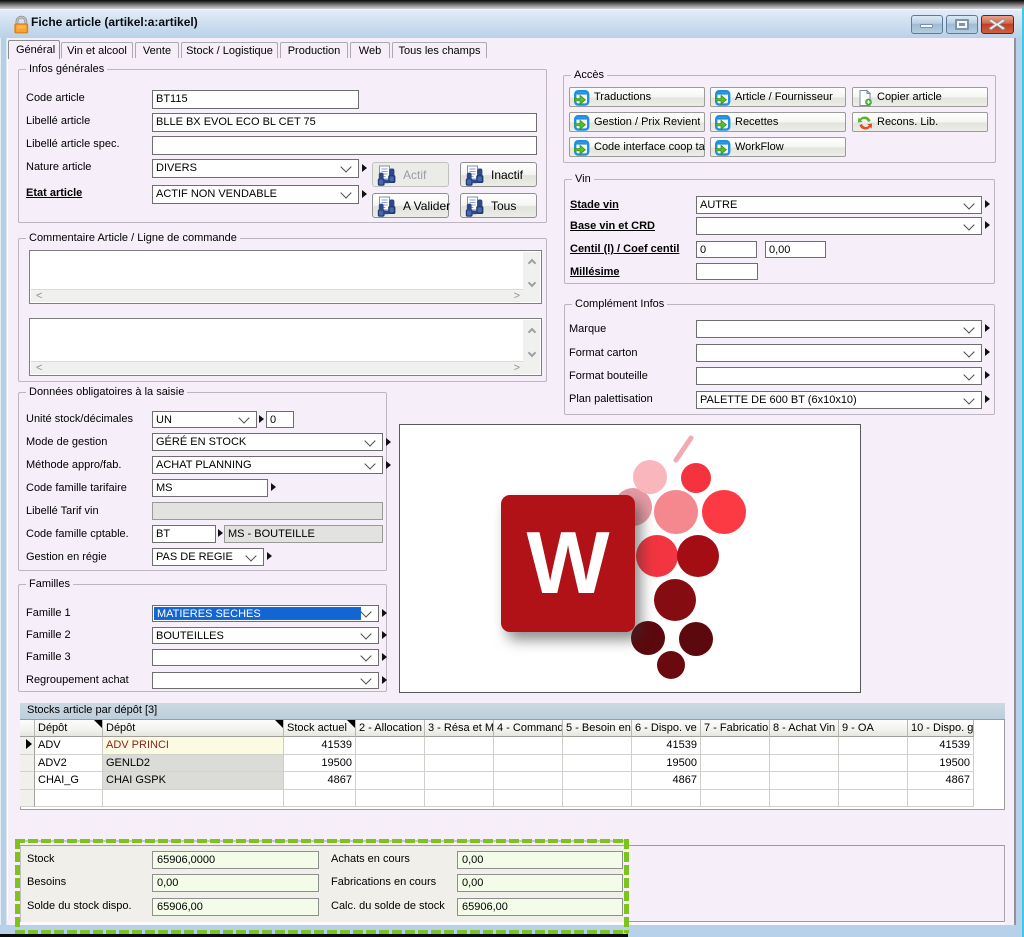 Image resolution: width=1024 pixels, height=937 pixels. Describe the element at coordinates (567, 562) in the screenshot. I see `svg-text: W` at that location.